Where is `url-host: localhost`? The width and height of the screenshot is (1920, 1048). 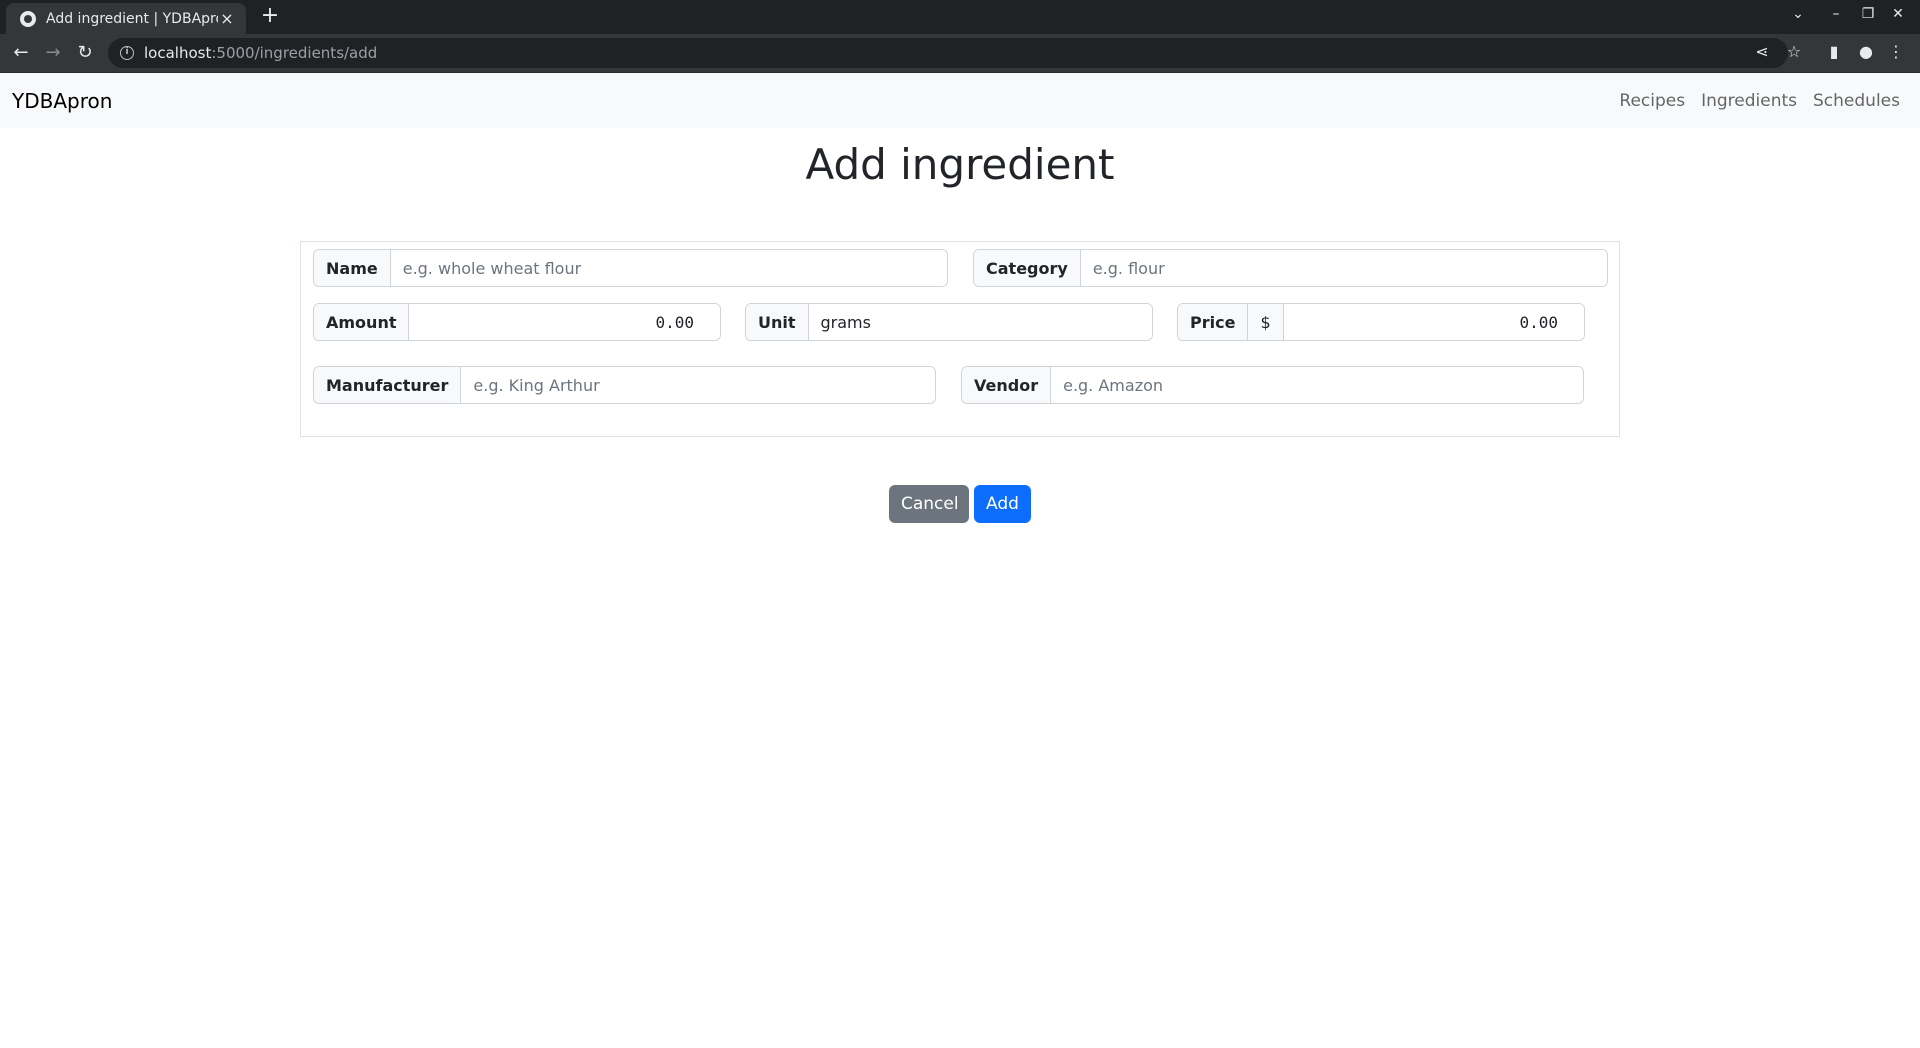 url-host: localhost is located at coordinates (178, 53).